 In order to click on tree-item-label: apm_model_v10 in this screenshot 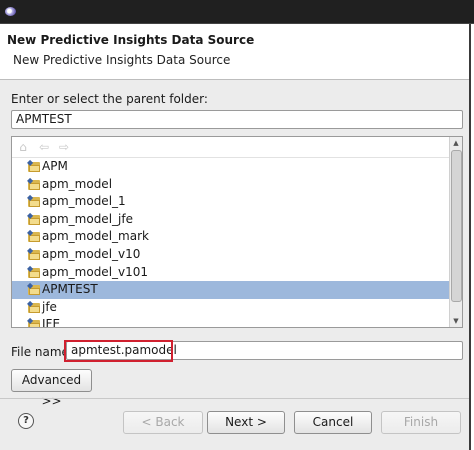, I will do `click(91, 253)`.